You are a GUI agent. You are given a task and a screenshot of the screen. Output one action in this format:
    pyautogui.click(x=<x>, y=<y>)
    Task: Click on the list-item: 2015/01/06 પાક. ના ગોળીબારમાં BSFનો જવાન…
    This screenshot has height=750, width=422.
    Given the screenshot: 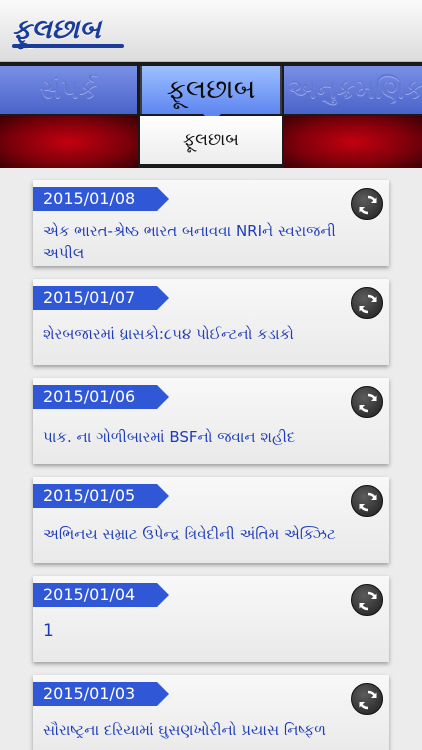 What is the action you would take?
    pyautogui.click(x=211, y=421)
    